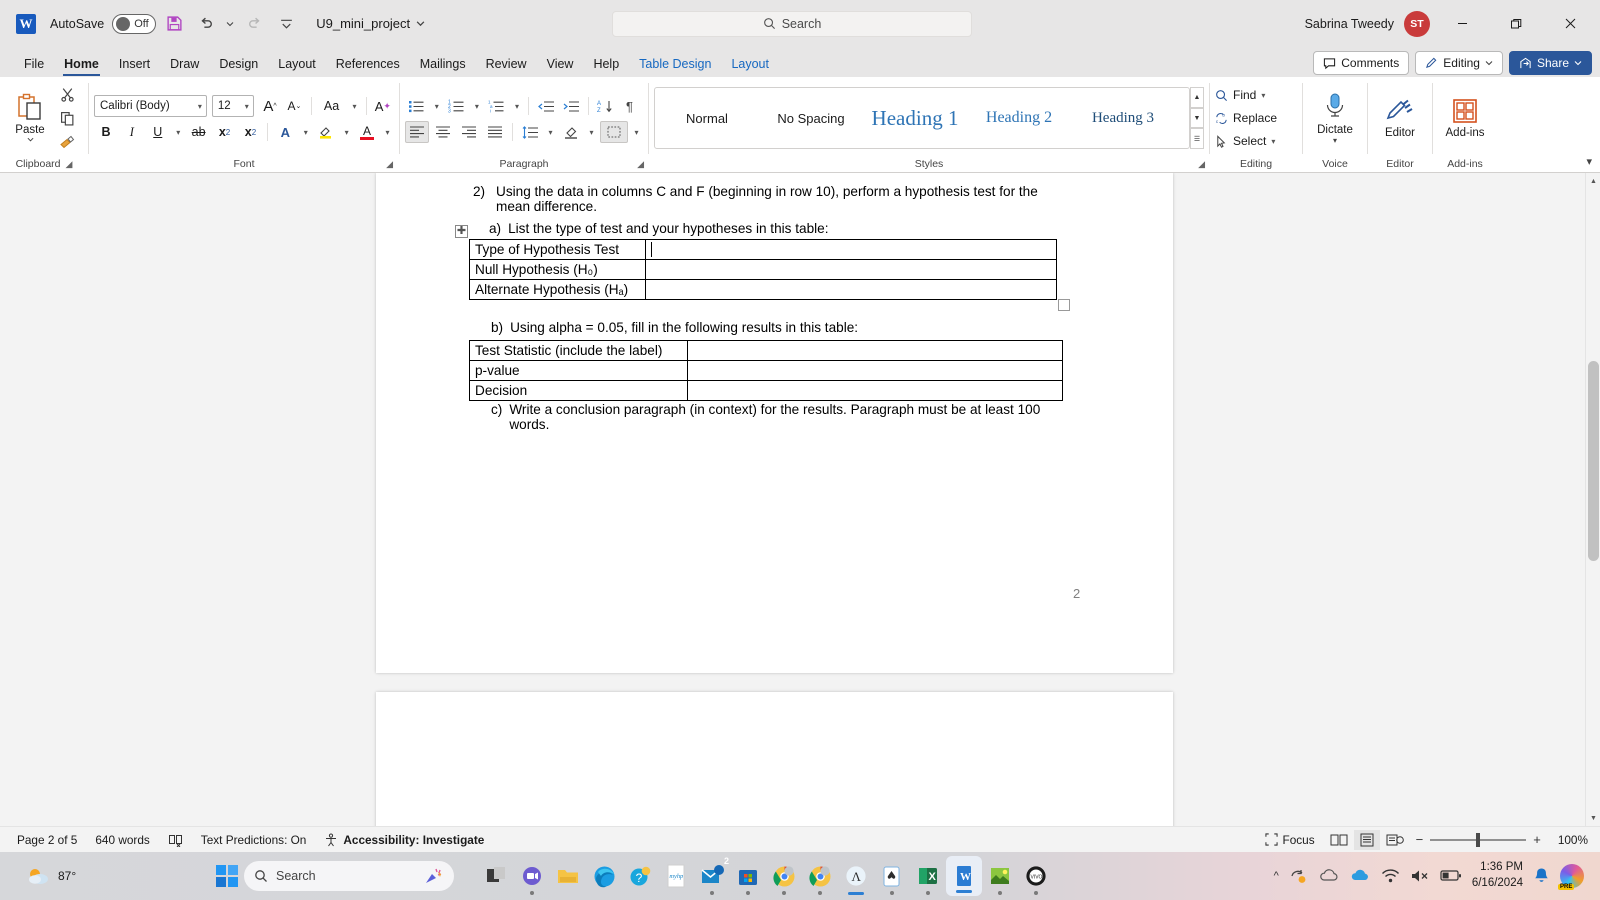 This screenshot has width=1600, height=900. I want to click on tab-mailings: Mailings, so click(443, 65).